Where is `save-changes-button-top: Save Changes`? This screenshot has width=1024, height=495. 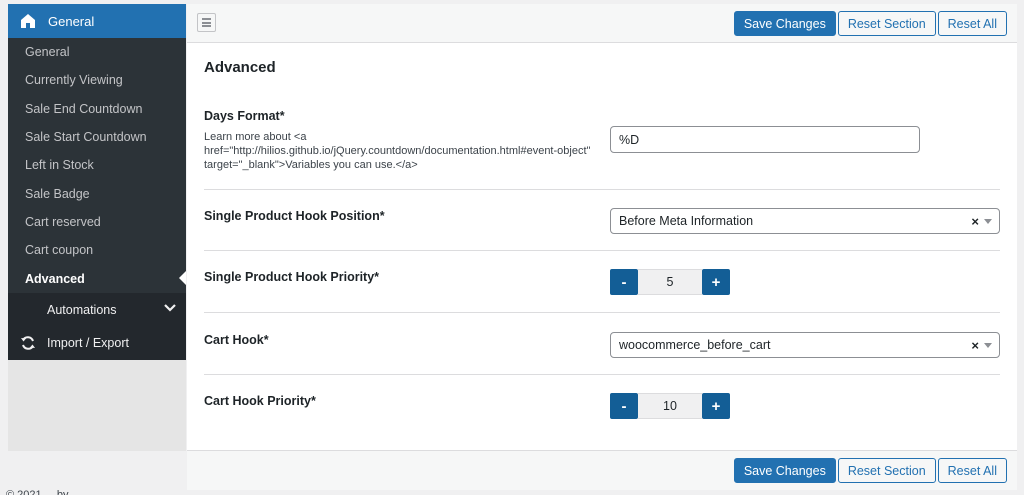 save-changes-button-top: Save Changes is located at coordinates (784, 23).